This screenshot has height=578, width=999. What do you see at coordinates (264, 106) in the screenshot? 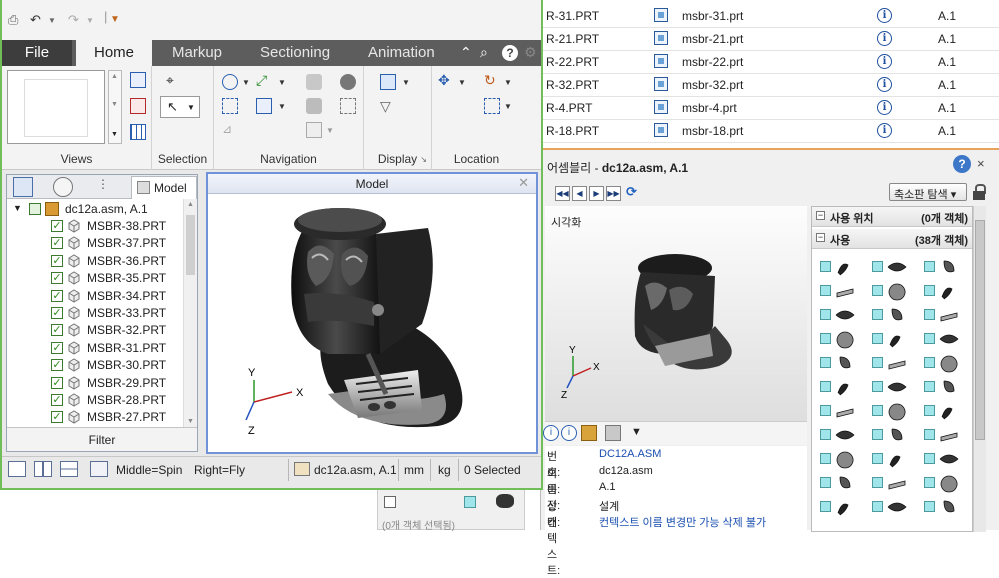
I see `view-icon` at bounding box center [264, 106].